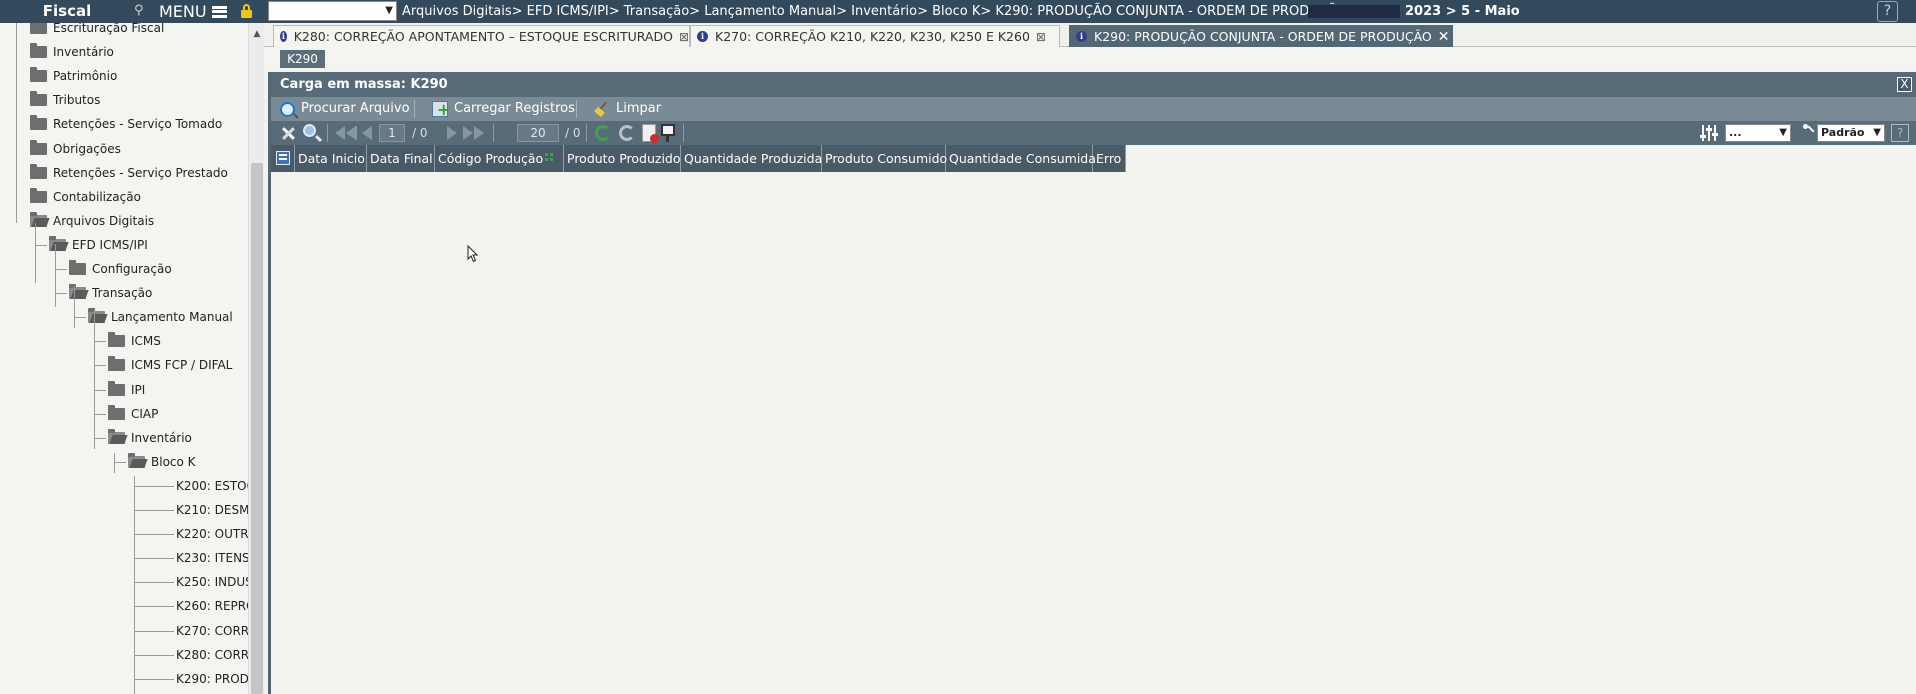 This screenshot has height=694, width=1916. Describe the element at coordinates (961, 11) in the screenshot. I see `breadcrumb-item: Bloco K>` at that location.